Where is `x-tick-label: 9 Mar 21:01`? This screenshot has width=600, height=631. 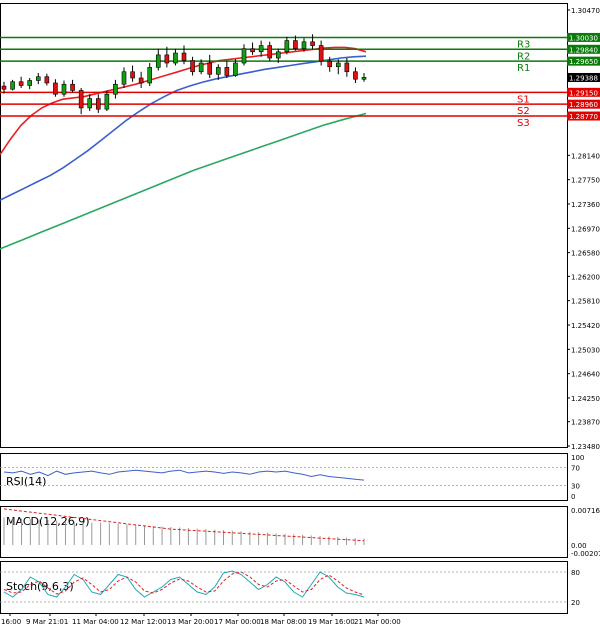 x-tick-label: 9 Mar 21:01 is located at coordinates (47, 622).